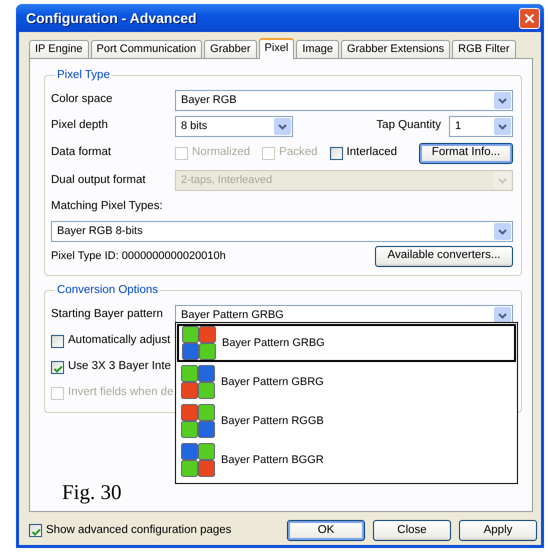  Describe the element at coordinates (498, 530) in the screenshot. I see `dialog-button: Apply` at that location.